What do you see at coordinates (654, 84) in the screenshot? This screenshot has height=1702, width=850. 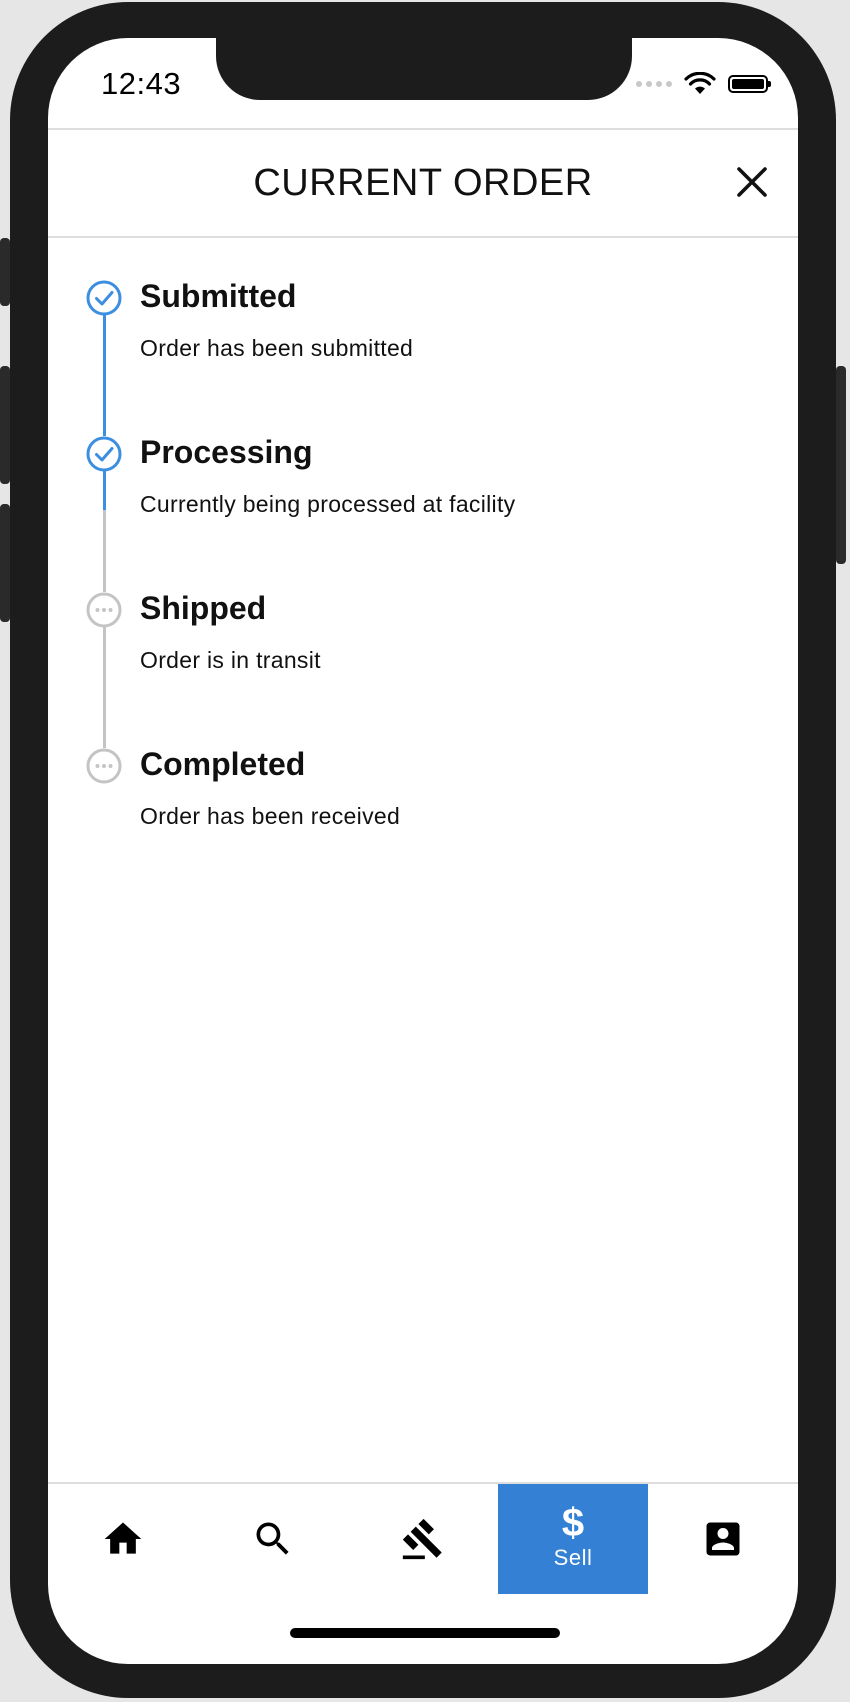 I see `cellular-signal-icon` at bounding box center [654, 84].